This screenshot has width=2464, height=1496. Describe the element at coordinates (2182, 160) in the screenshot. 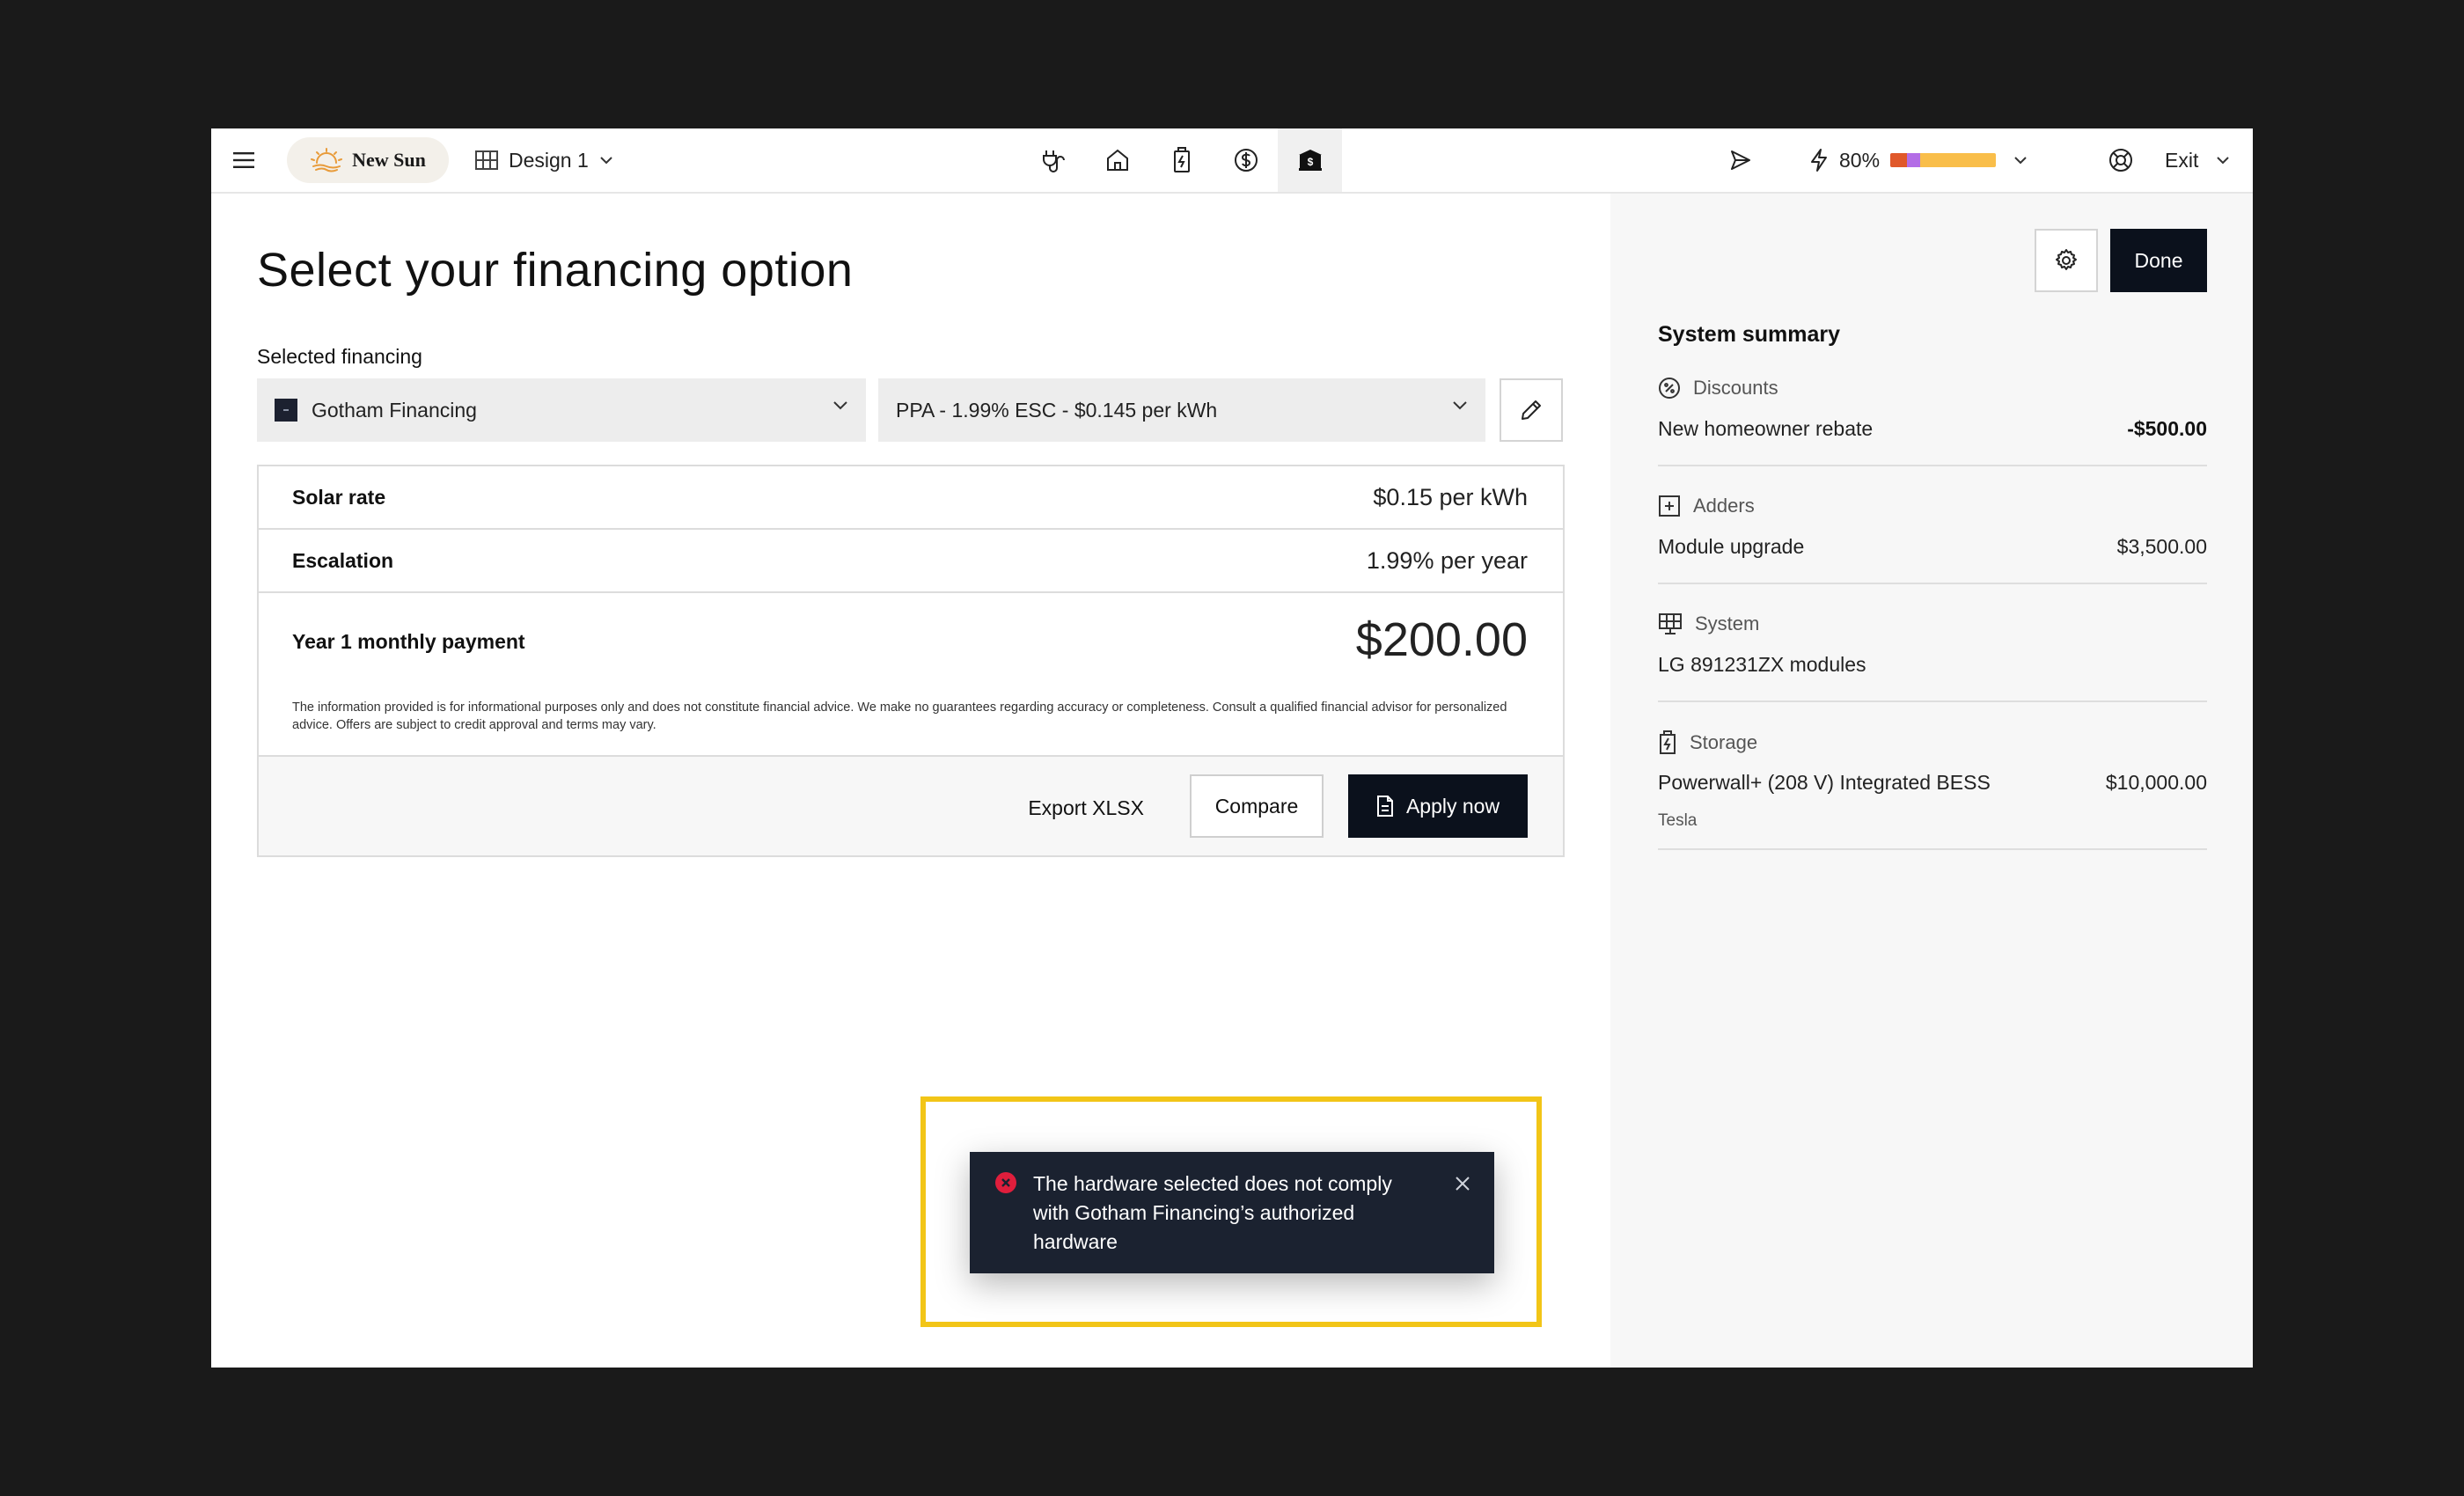

I see `exit-label: Exit` at that location.